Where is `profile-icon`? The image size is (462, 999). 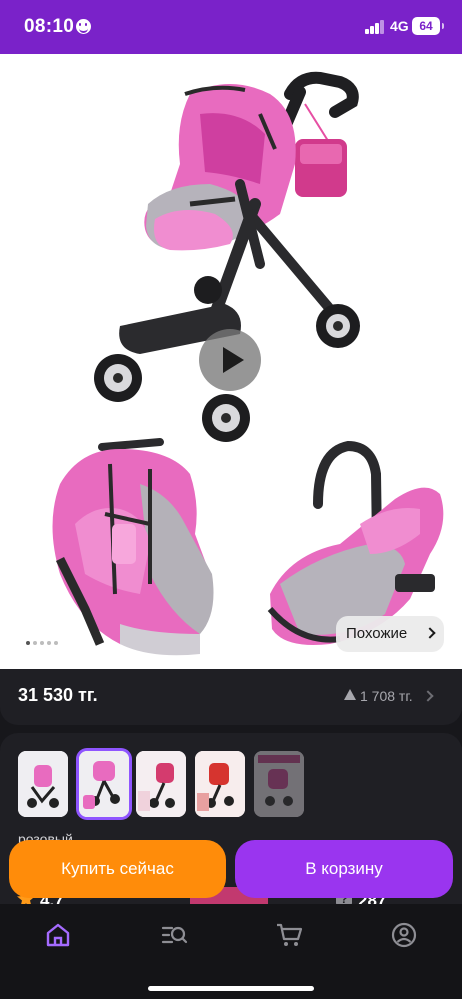
profile-icon is located at coordinates (404, 935).